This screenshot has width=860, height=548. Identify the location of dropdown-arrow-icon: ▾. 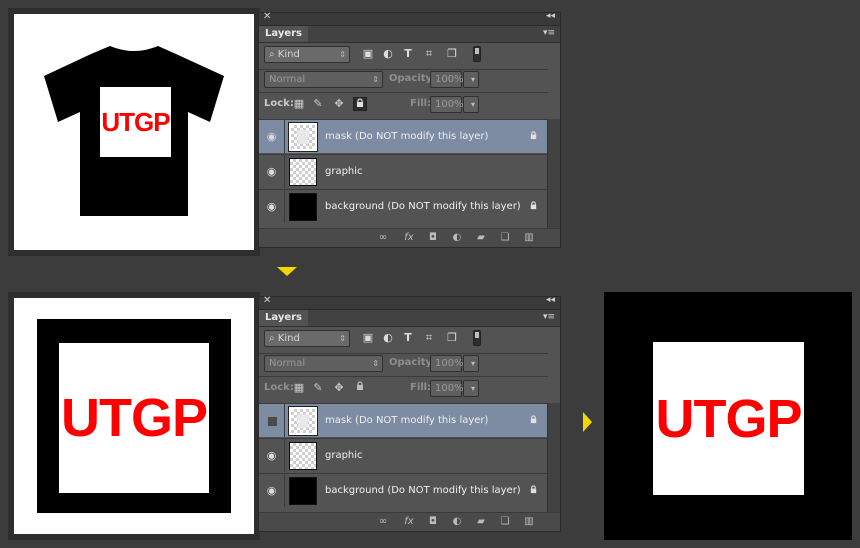
(472, 104).